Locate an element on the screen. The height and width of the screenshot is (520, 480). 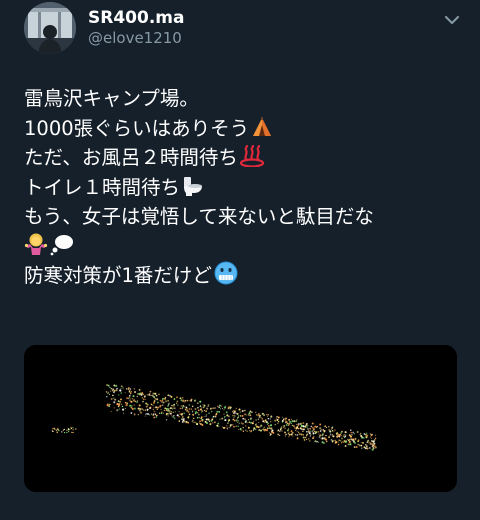
tweet-line-5: もう、女子は覚悟して来ないと駄目だな is located at coordinates (199, 216).